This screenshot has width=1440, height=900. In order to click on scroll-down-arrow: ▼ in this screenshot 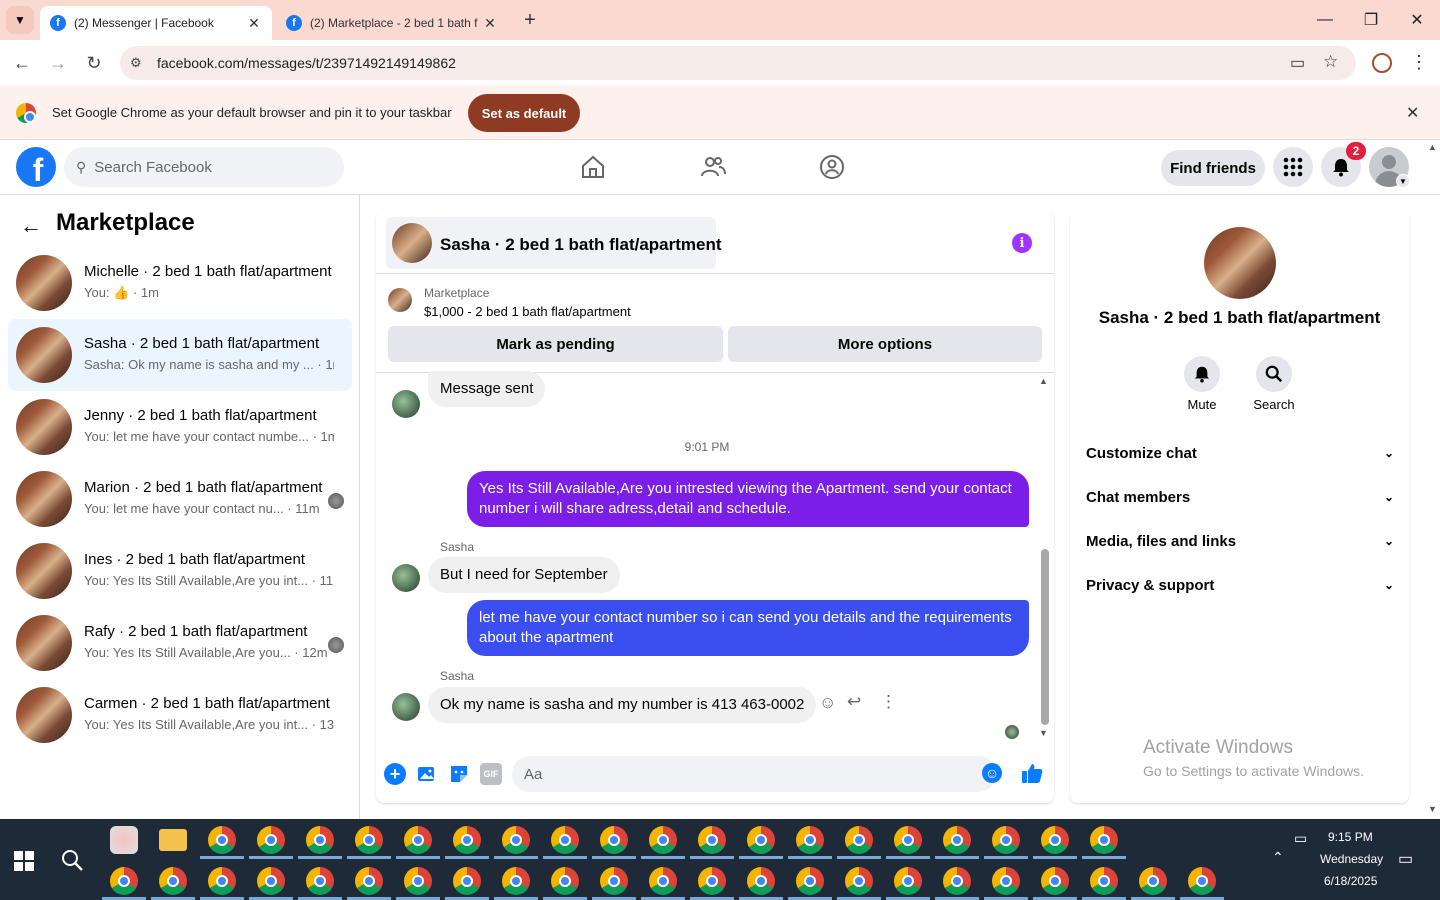, I will do `click(1043, 733)`.